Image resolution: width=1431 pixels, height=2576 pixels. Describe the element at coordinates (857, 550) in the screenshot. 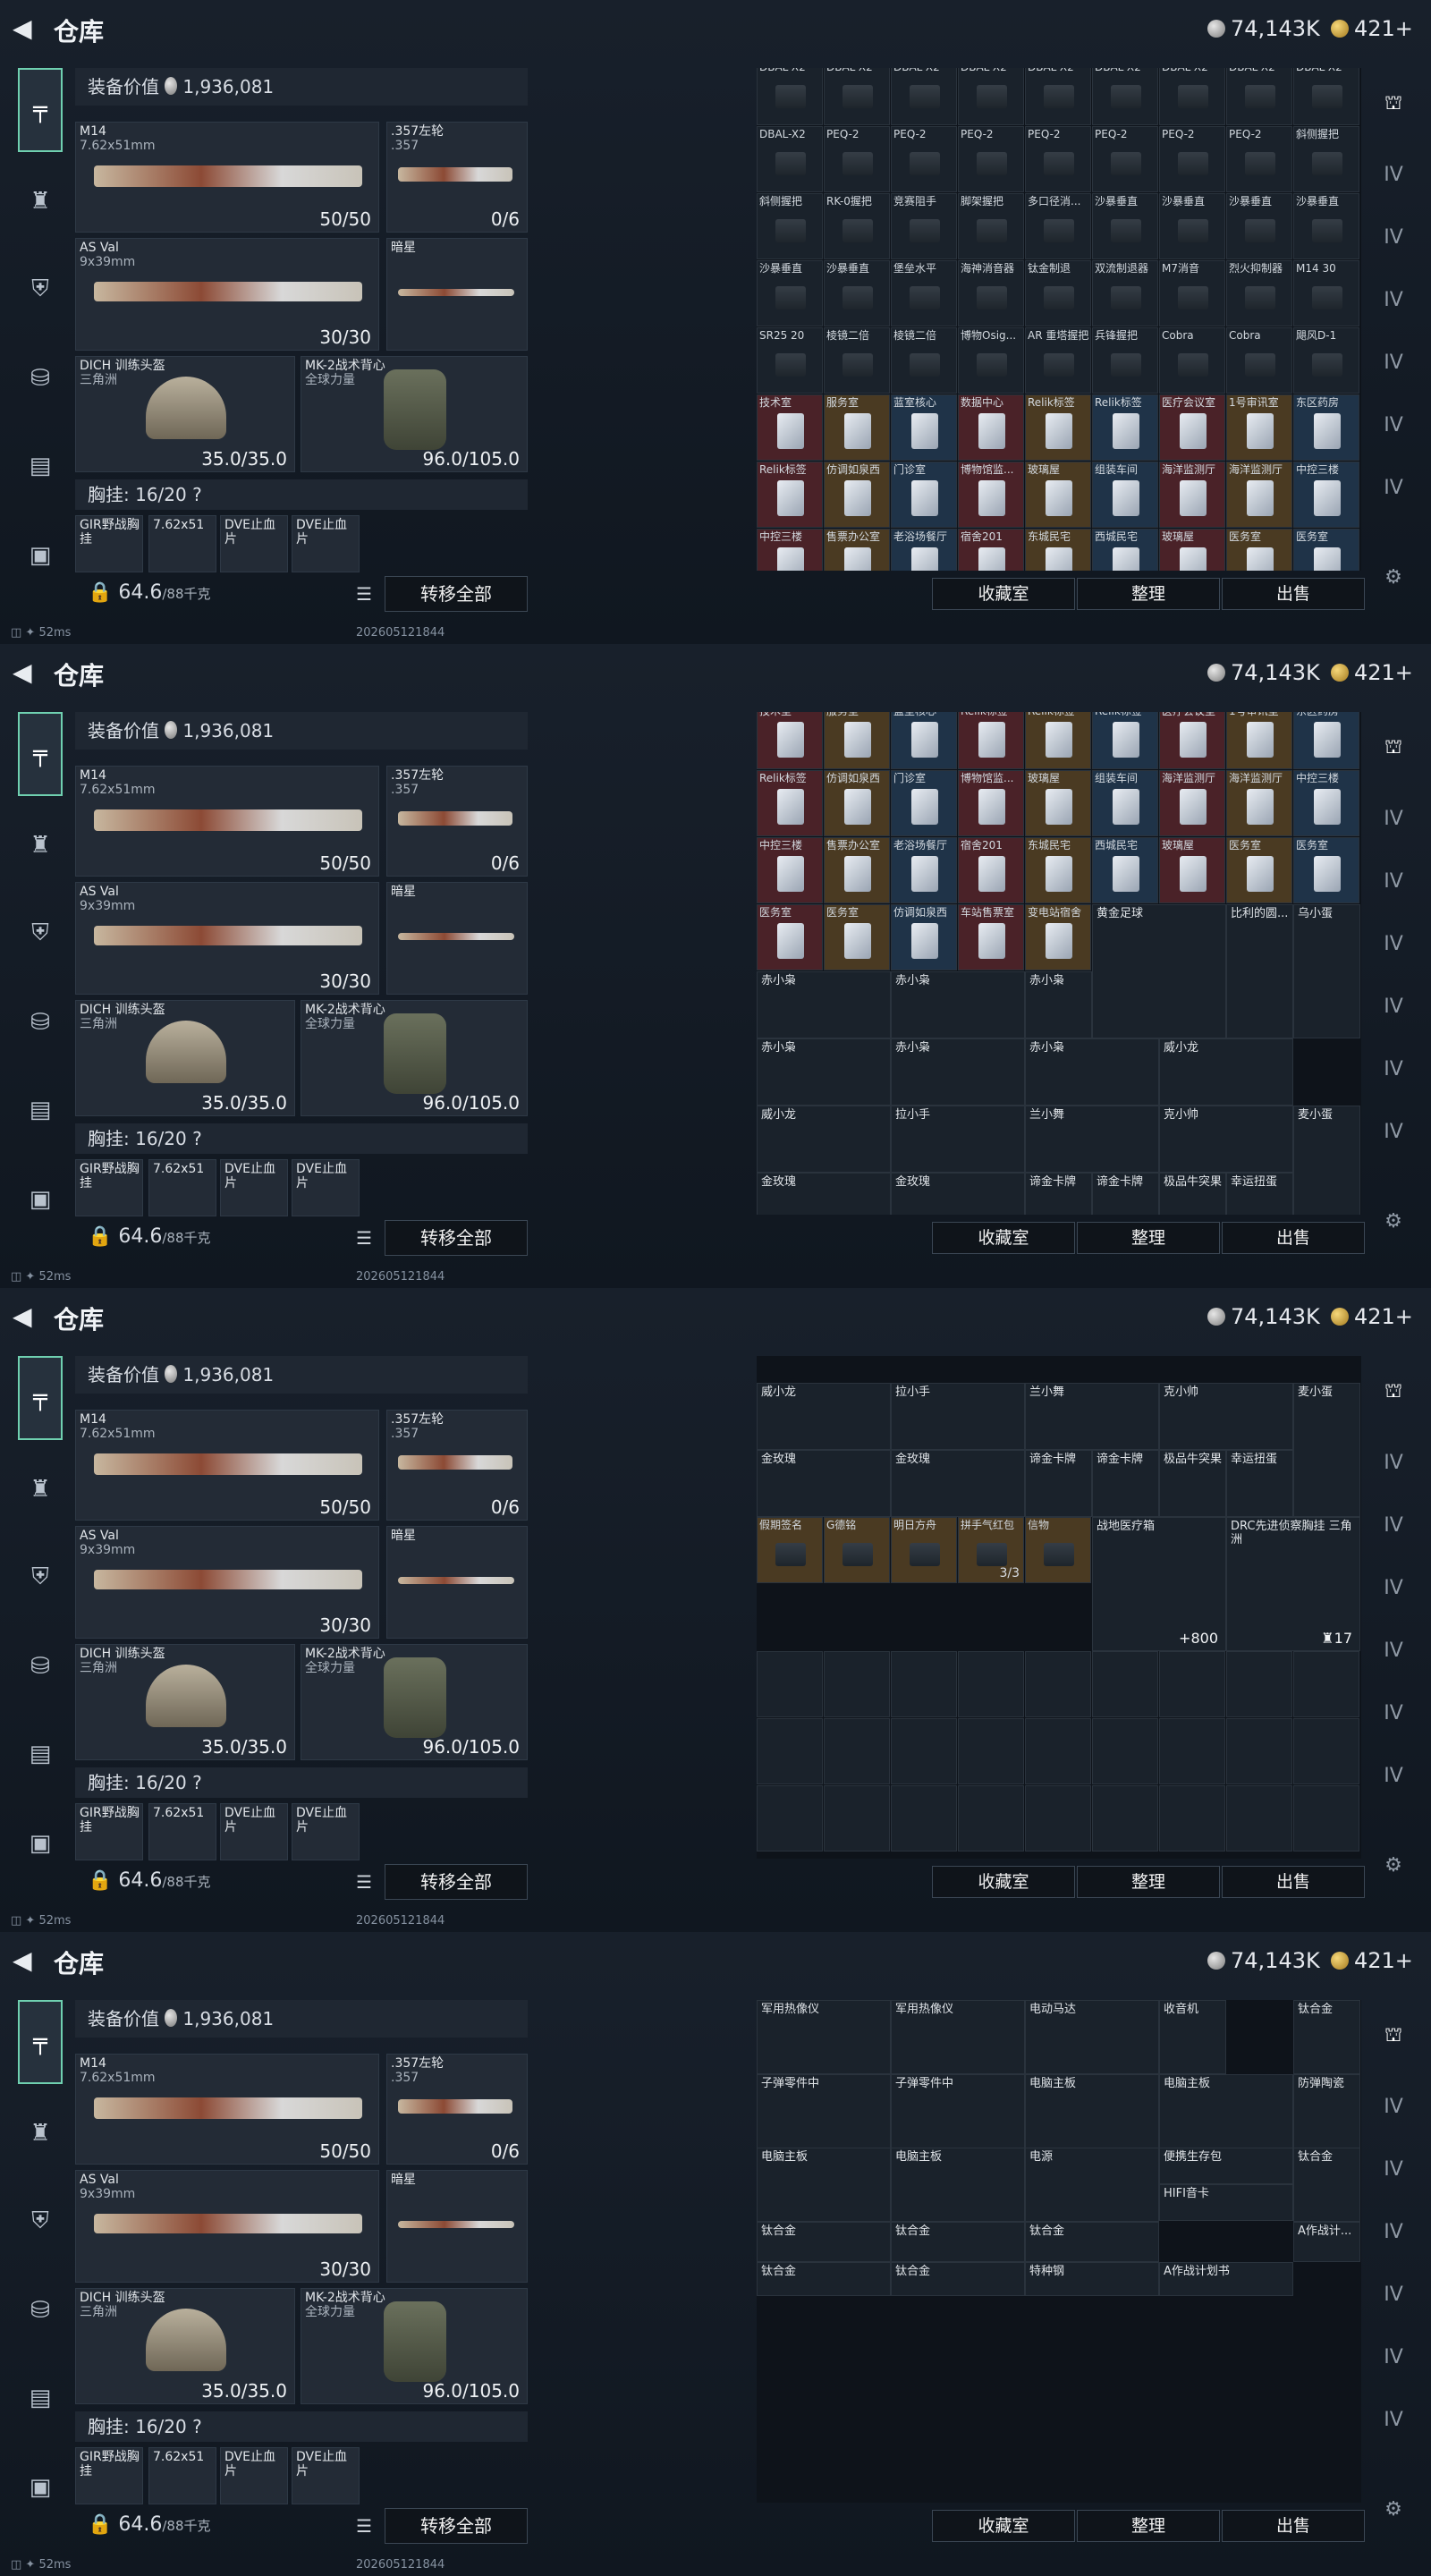

I see `stash-item: 售票办公室` at that location.